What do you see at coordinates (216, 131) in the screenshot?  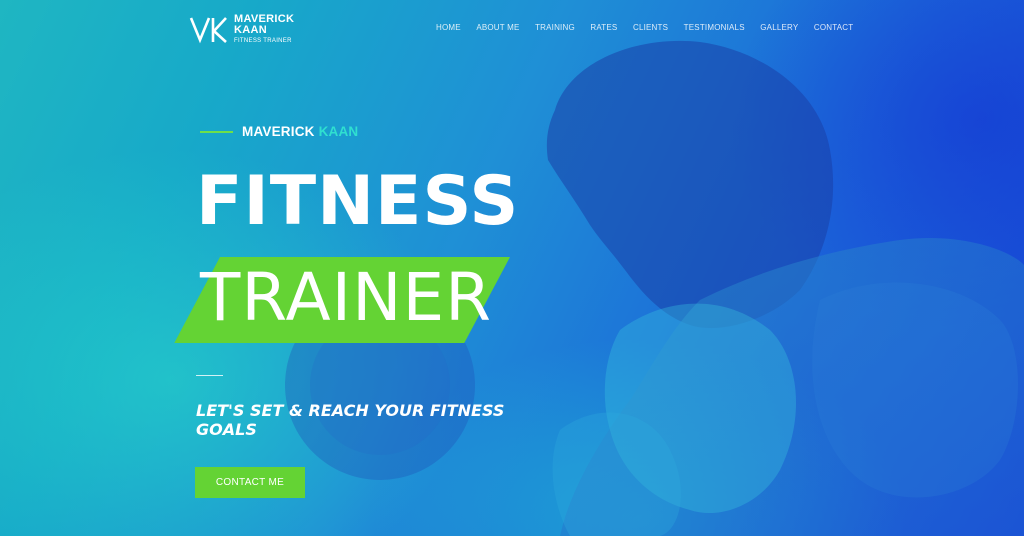 I see `eyebrow-line` at bounding box center [216, 131].